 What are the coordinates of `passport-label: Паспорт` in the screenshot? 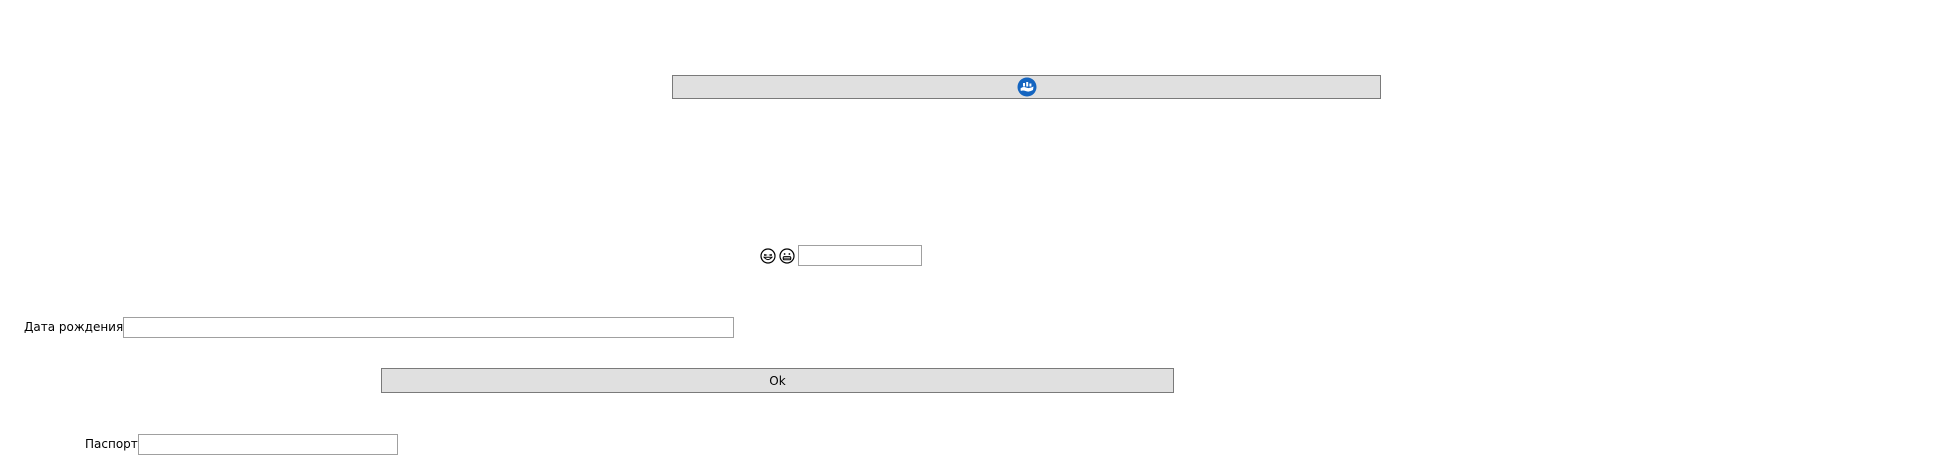 It's located at (111, 444).